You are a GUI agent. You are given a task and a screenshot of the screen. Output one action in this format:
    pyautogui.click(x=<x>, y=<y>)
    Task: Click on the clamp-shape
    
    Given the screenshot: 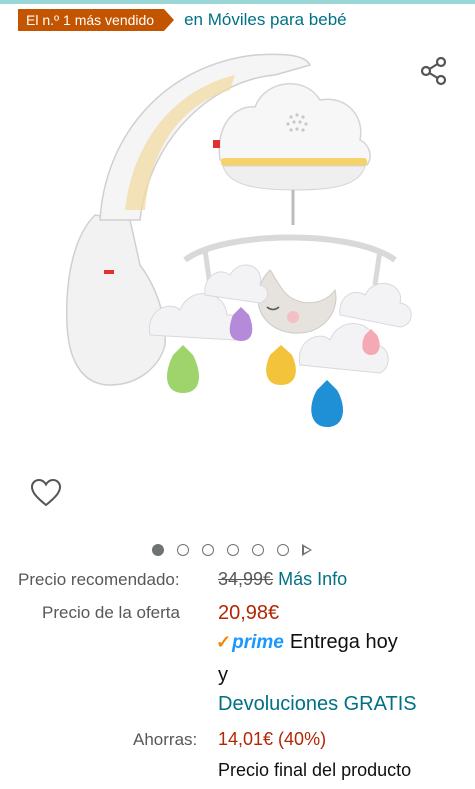 What is the action you would take?
    pyautogui.click(x=116, y=300)
    